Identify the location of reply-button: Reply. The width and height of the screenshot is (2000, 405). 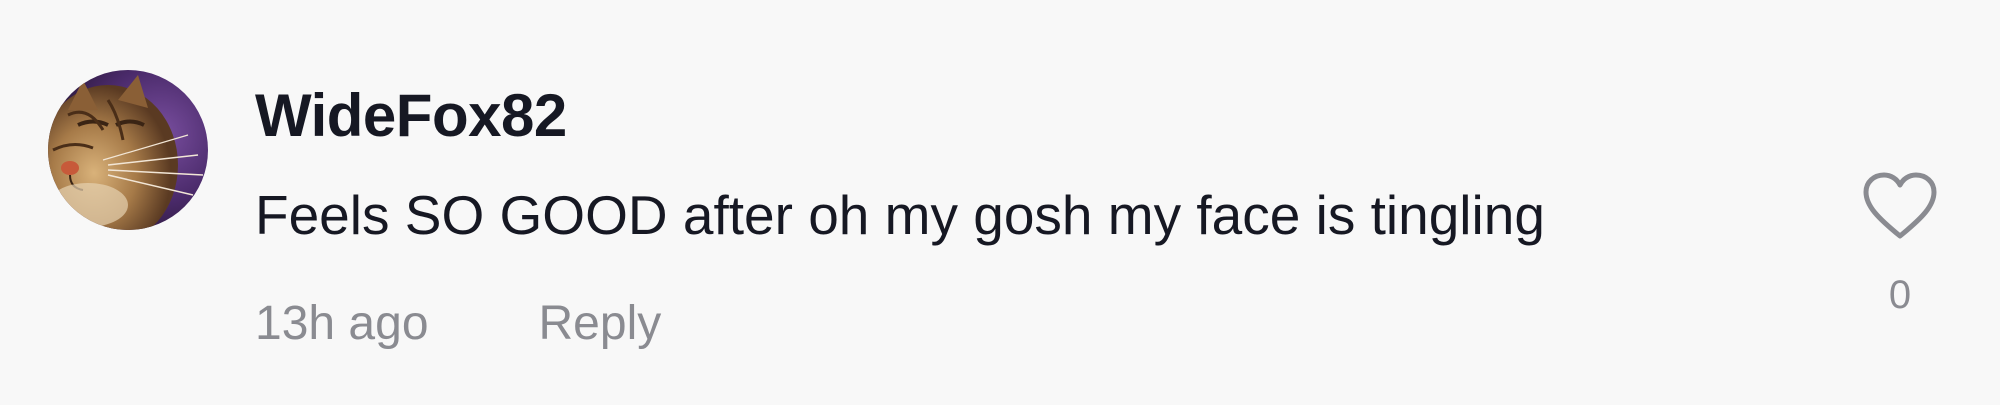
(600, 323).